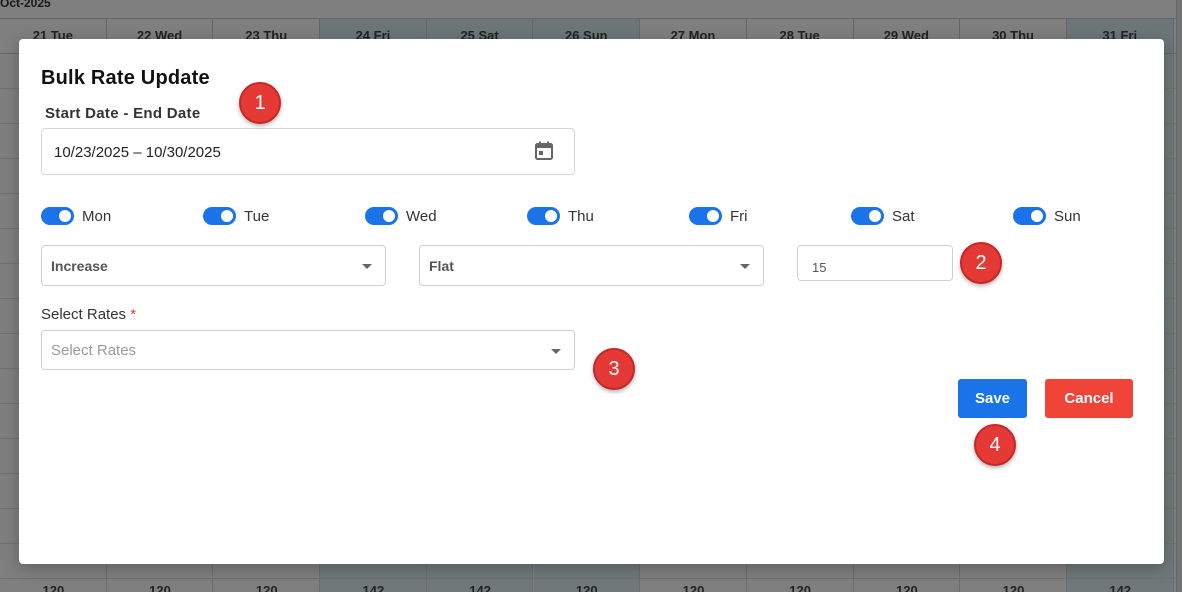 The width and height of the screenshot is (1182, 592). I want to click on weekday-toggle-mon: Mon, so click(76, 216).